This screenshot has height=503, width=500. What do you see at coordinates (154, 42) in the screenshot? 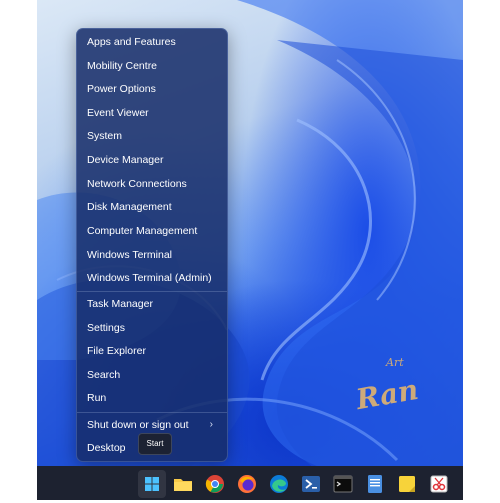
I see `menu-item-apps-and-features: Apps and Features` at bounding box center [154, 42].